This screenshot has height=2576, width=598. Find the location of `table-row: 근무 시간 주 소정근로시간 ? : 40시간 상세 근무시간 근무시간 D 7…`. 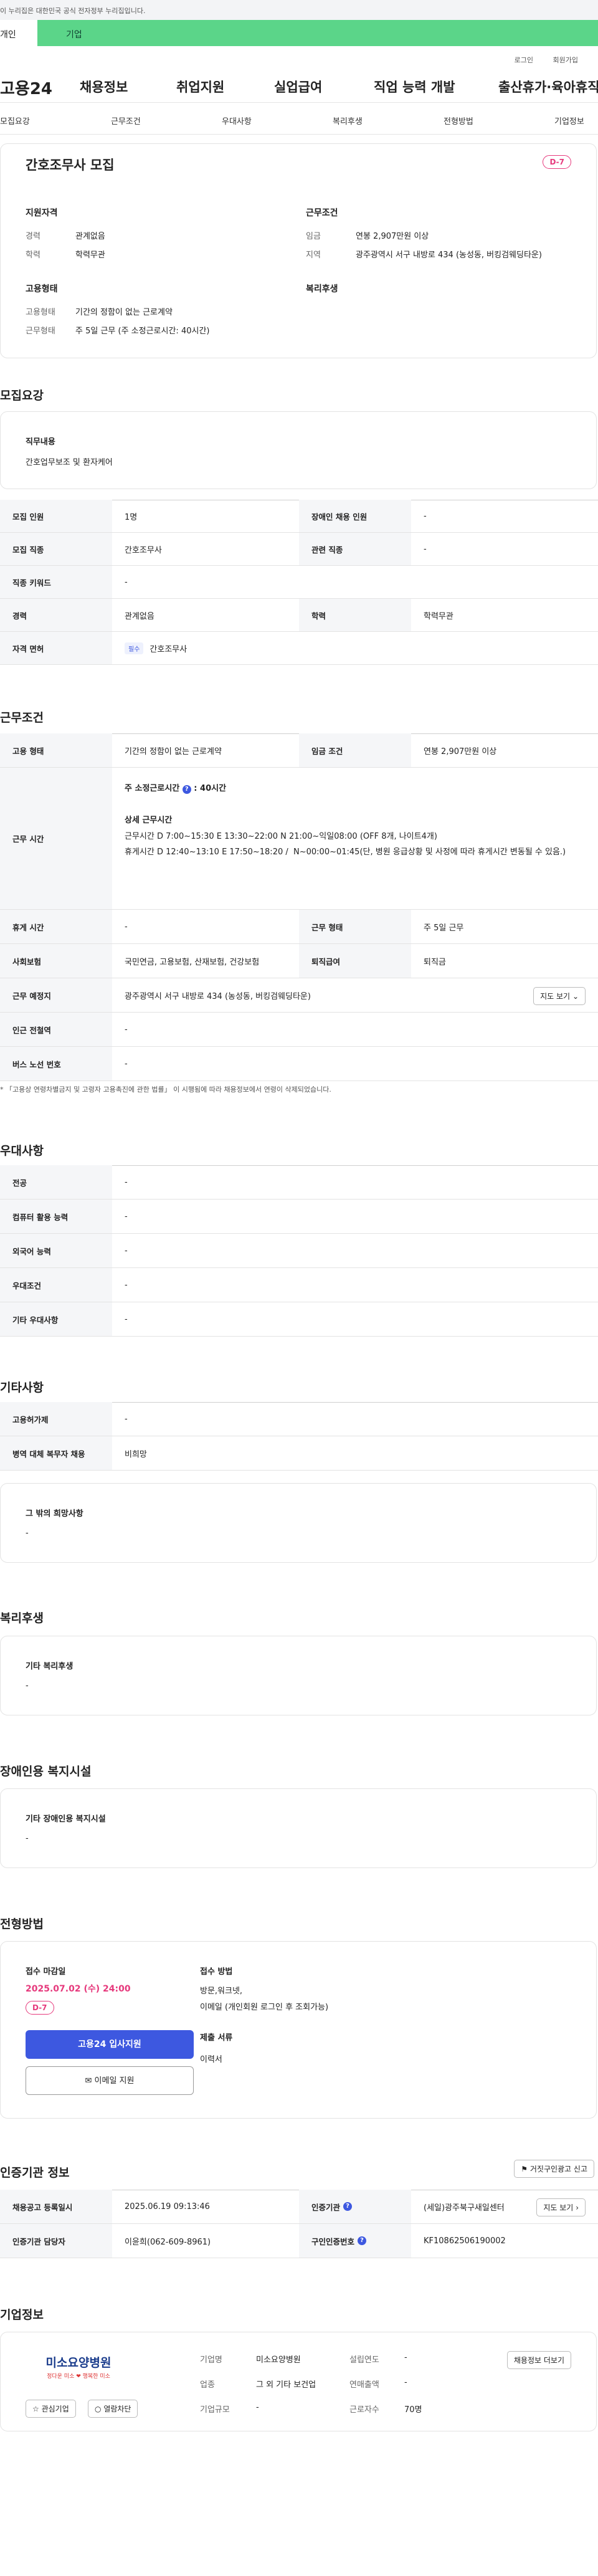

table-row: 근무 시간 주 소정근로시간 ? : 40시간 상세 근무시간 근무시간 D 7… is located at coordinates (299, 839).